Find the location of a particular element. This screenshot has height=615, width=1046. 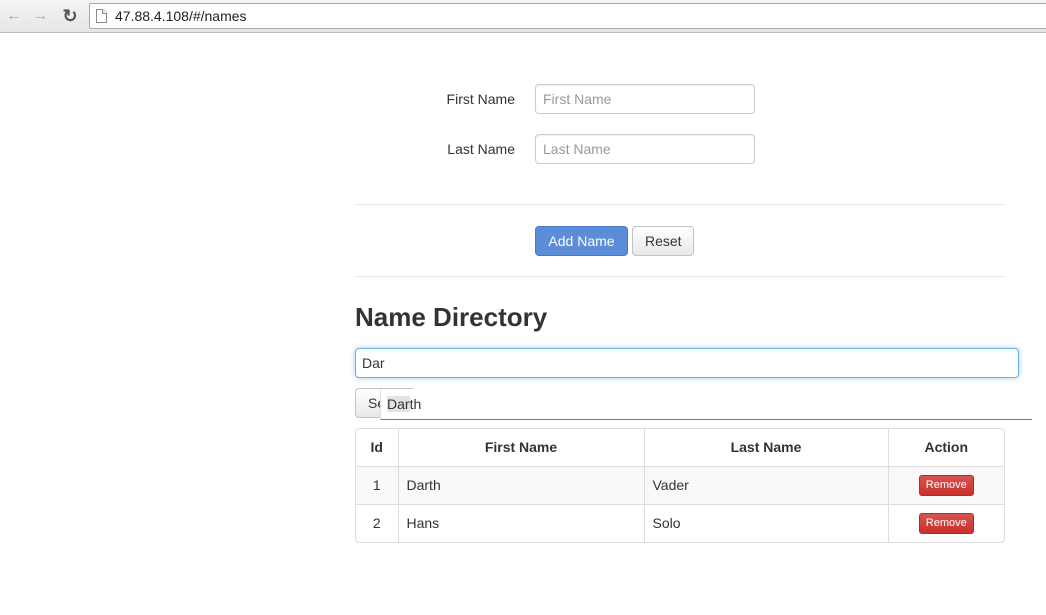

page-icon is located at coordinates (101, 16).